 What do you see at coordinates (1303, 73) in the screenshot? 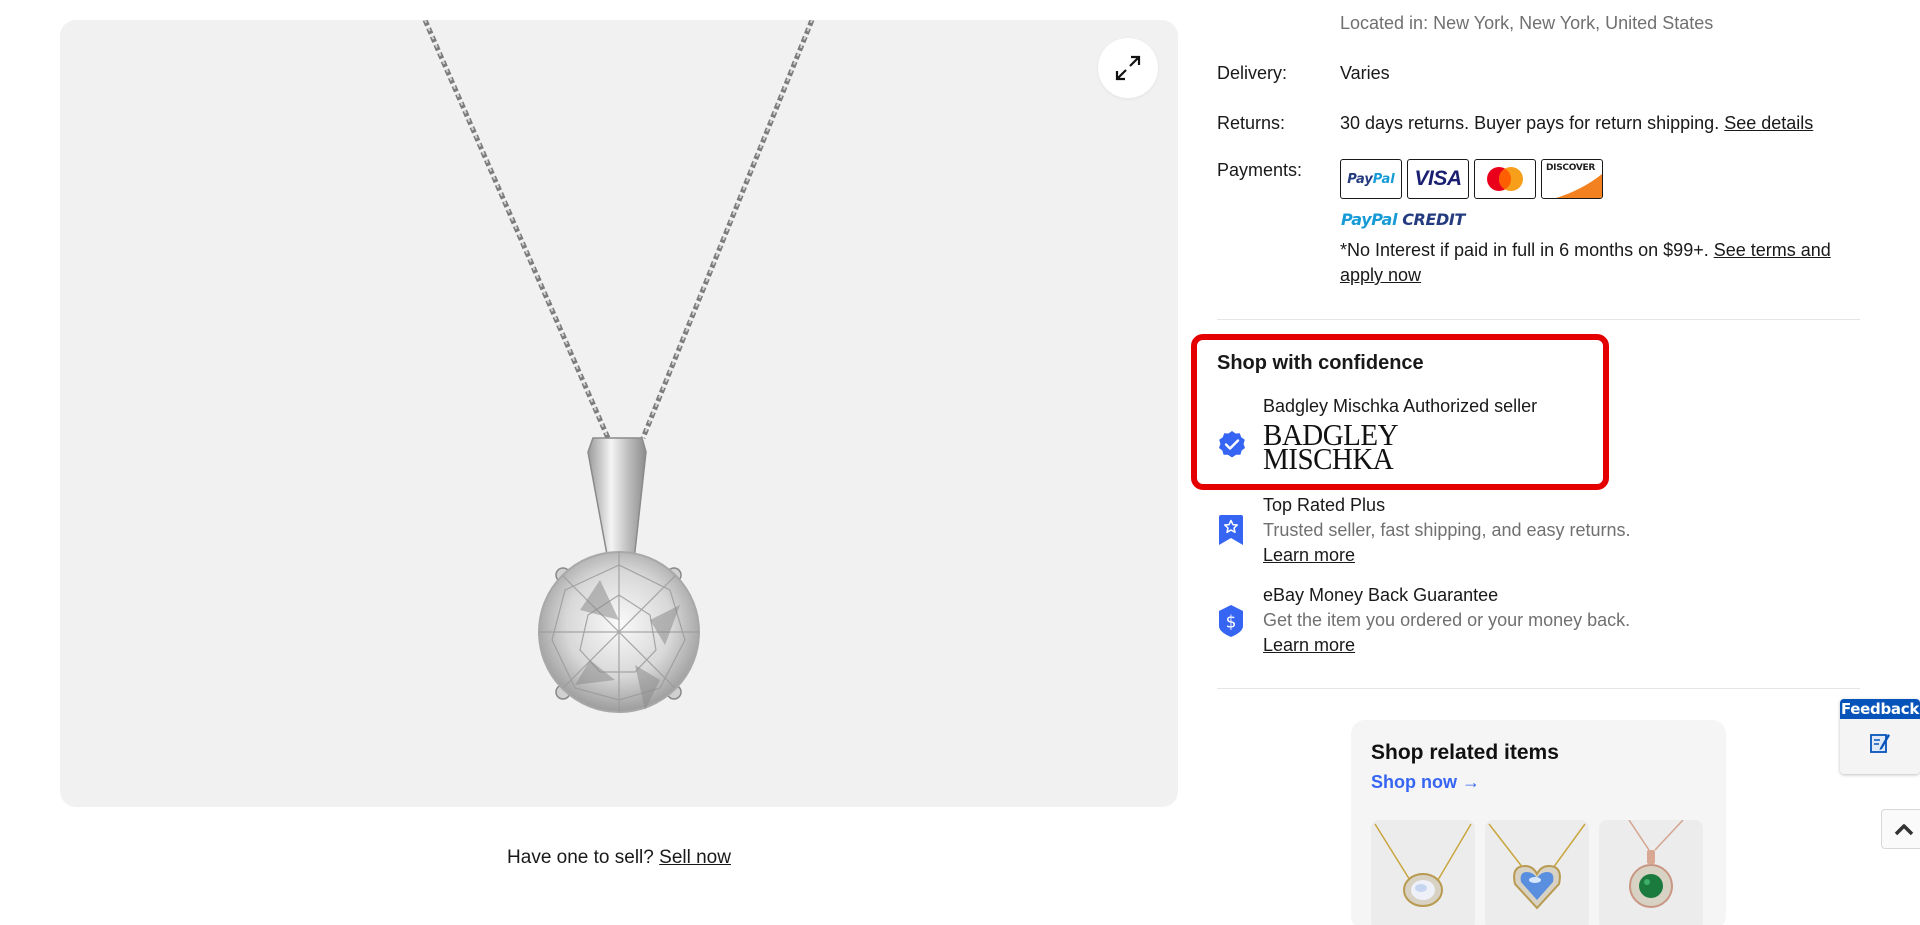
I see `delivery-row: Delivery: Varies` at bounding box center [1303, 73].